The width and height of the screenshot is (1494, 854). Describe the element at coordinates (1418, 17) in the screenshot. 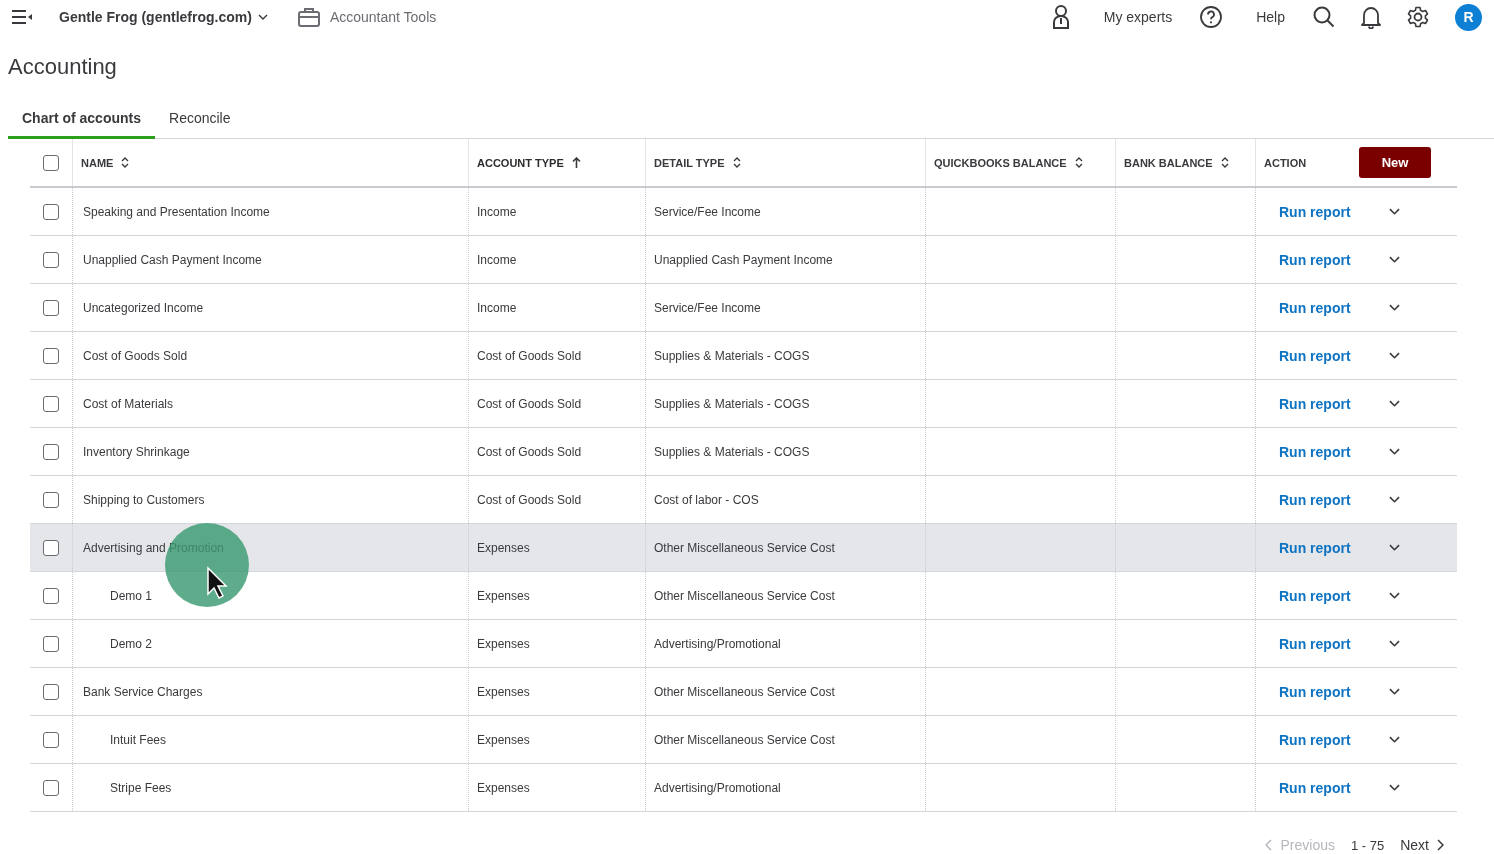

I see `settings-icon` at that location.